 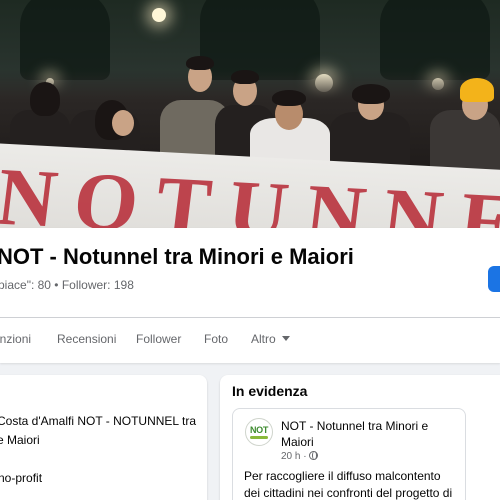 What do you see at coordinates (86, 339) in the screenshot?
I see `tab-recensioni: Recensioni` at bounding box center [86, 339].